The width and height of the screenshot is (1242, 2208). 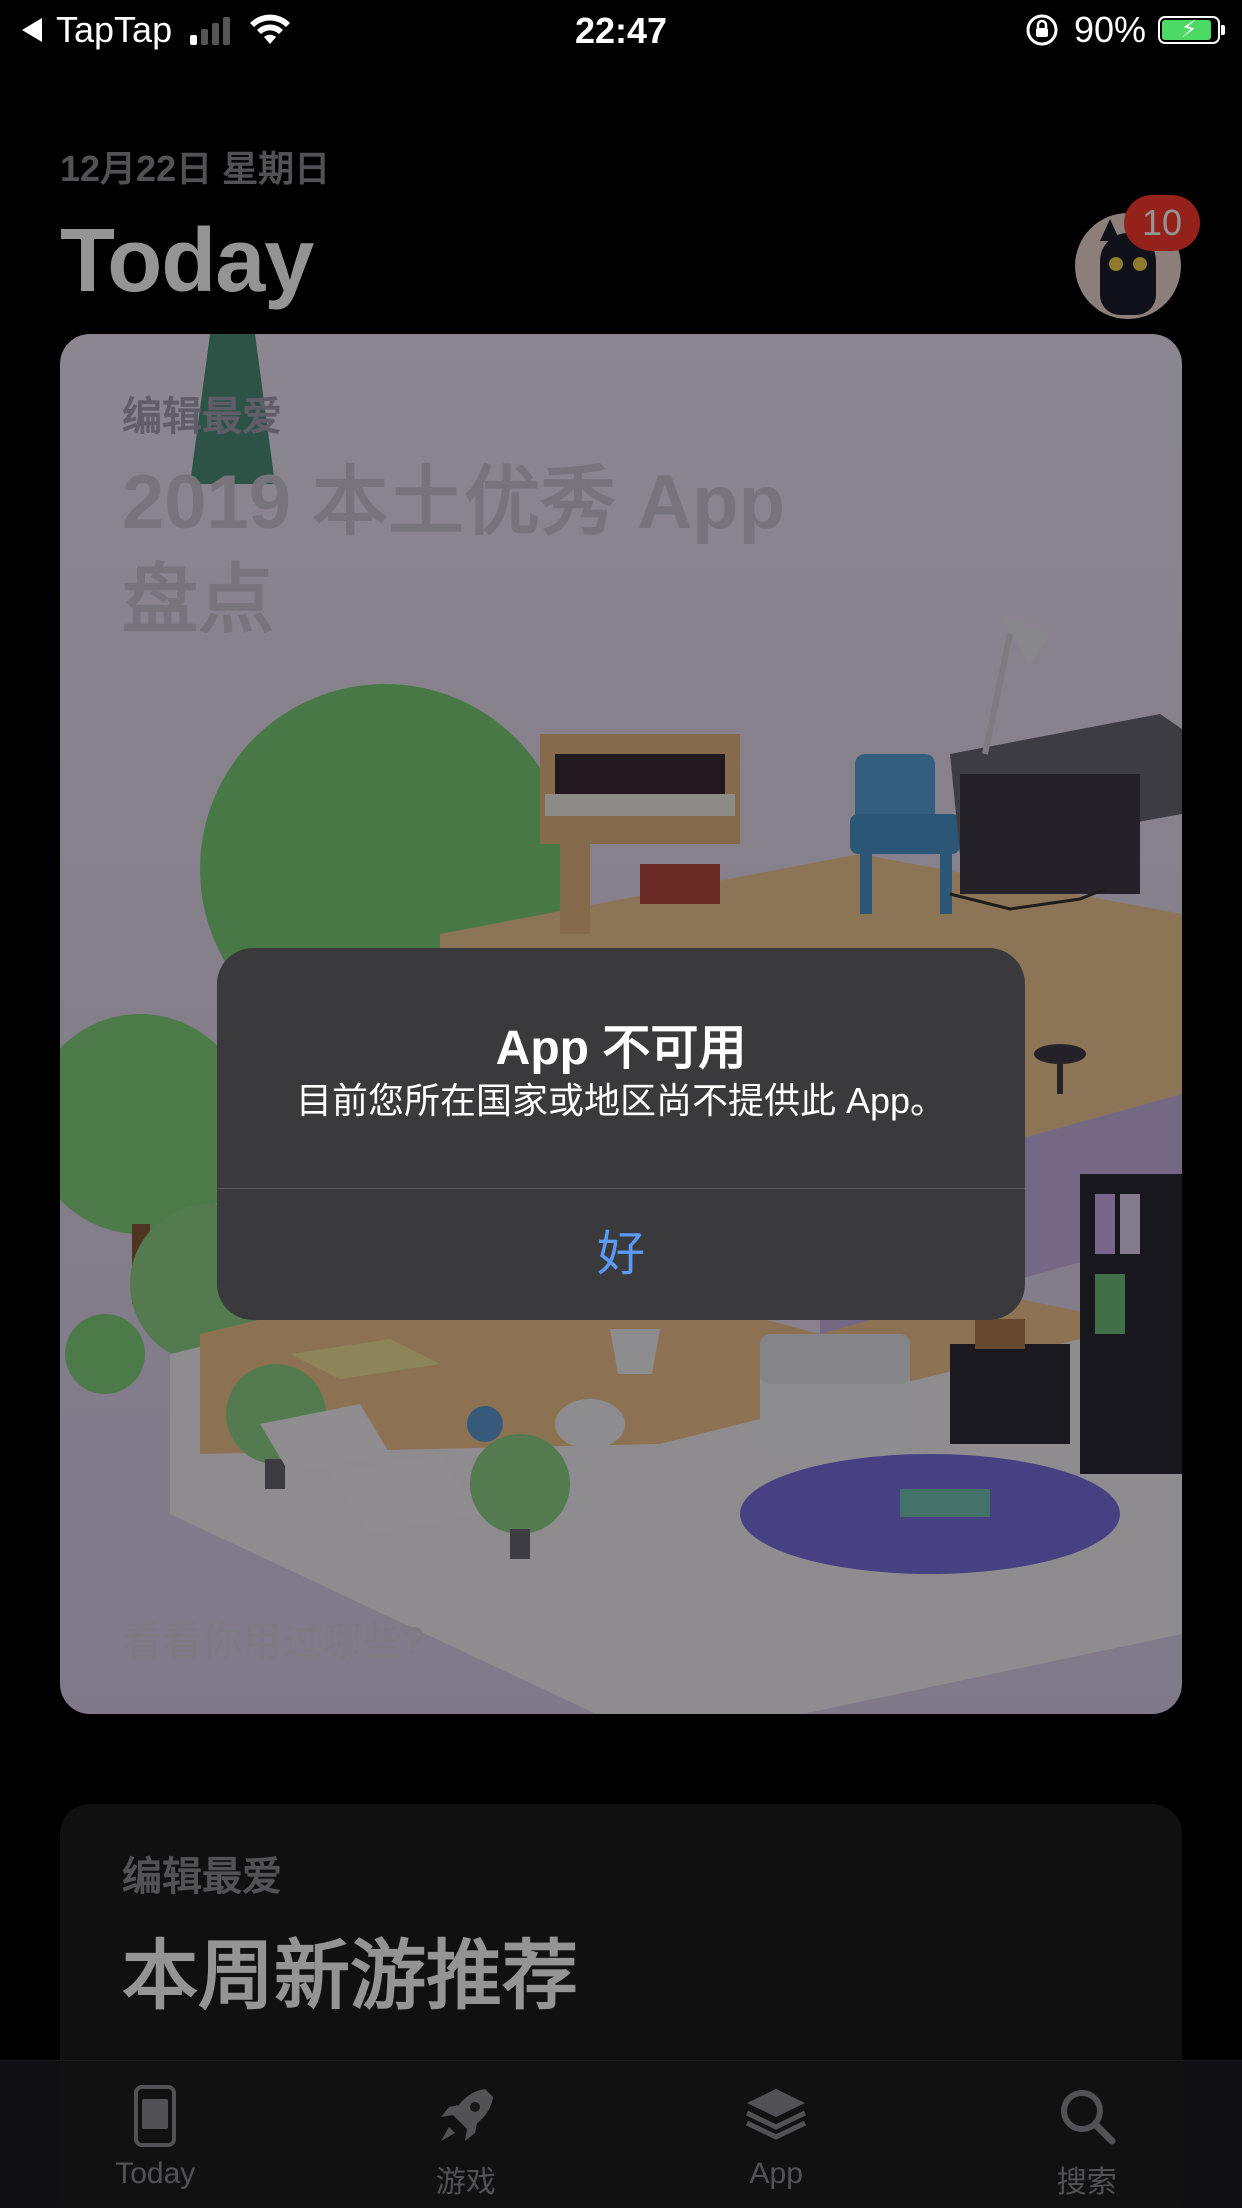 I want to click on orientation-lock-icon, so click(x=1042, y=30).